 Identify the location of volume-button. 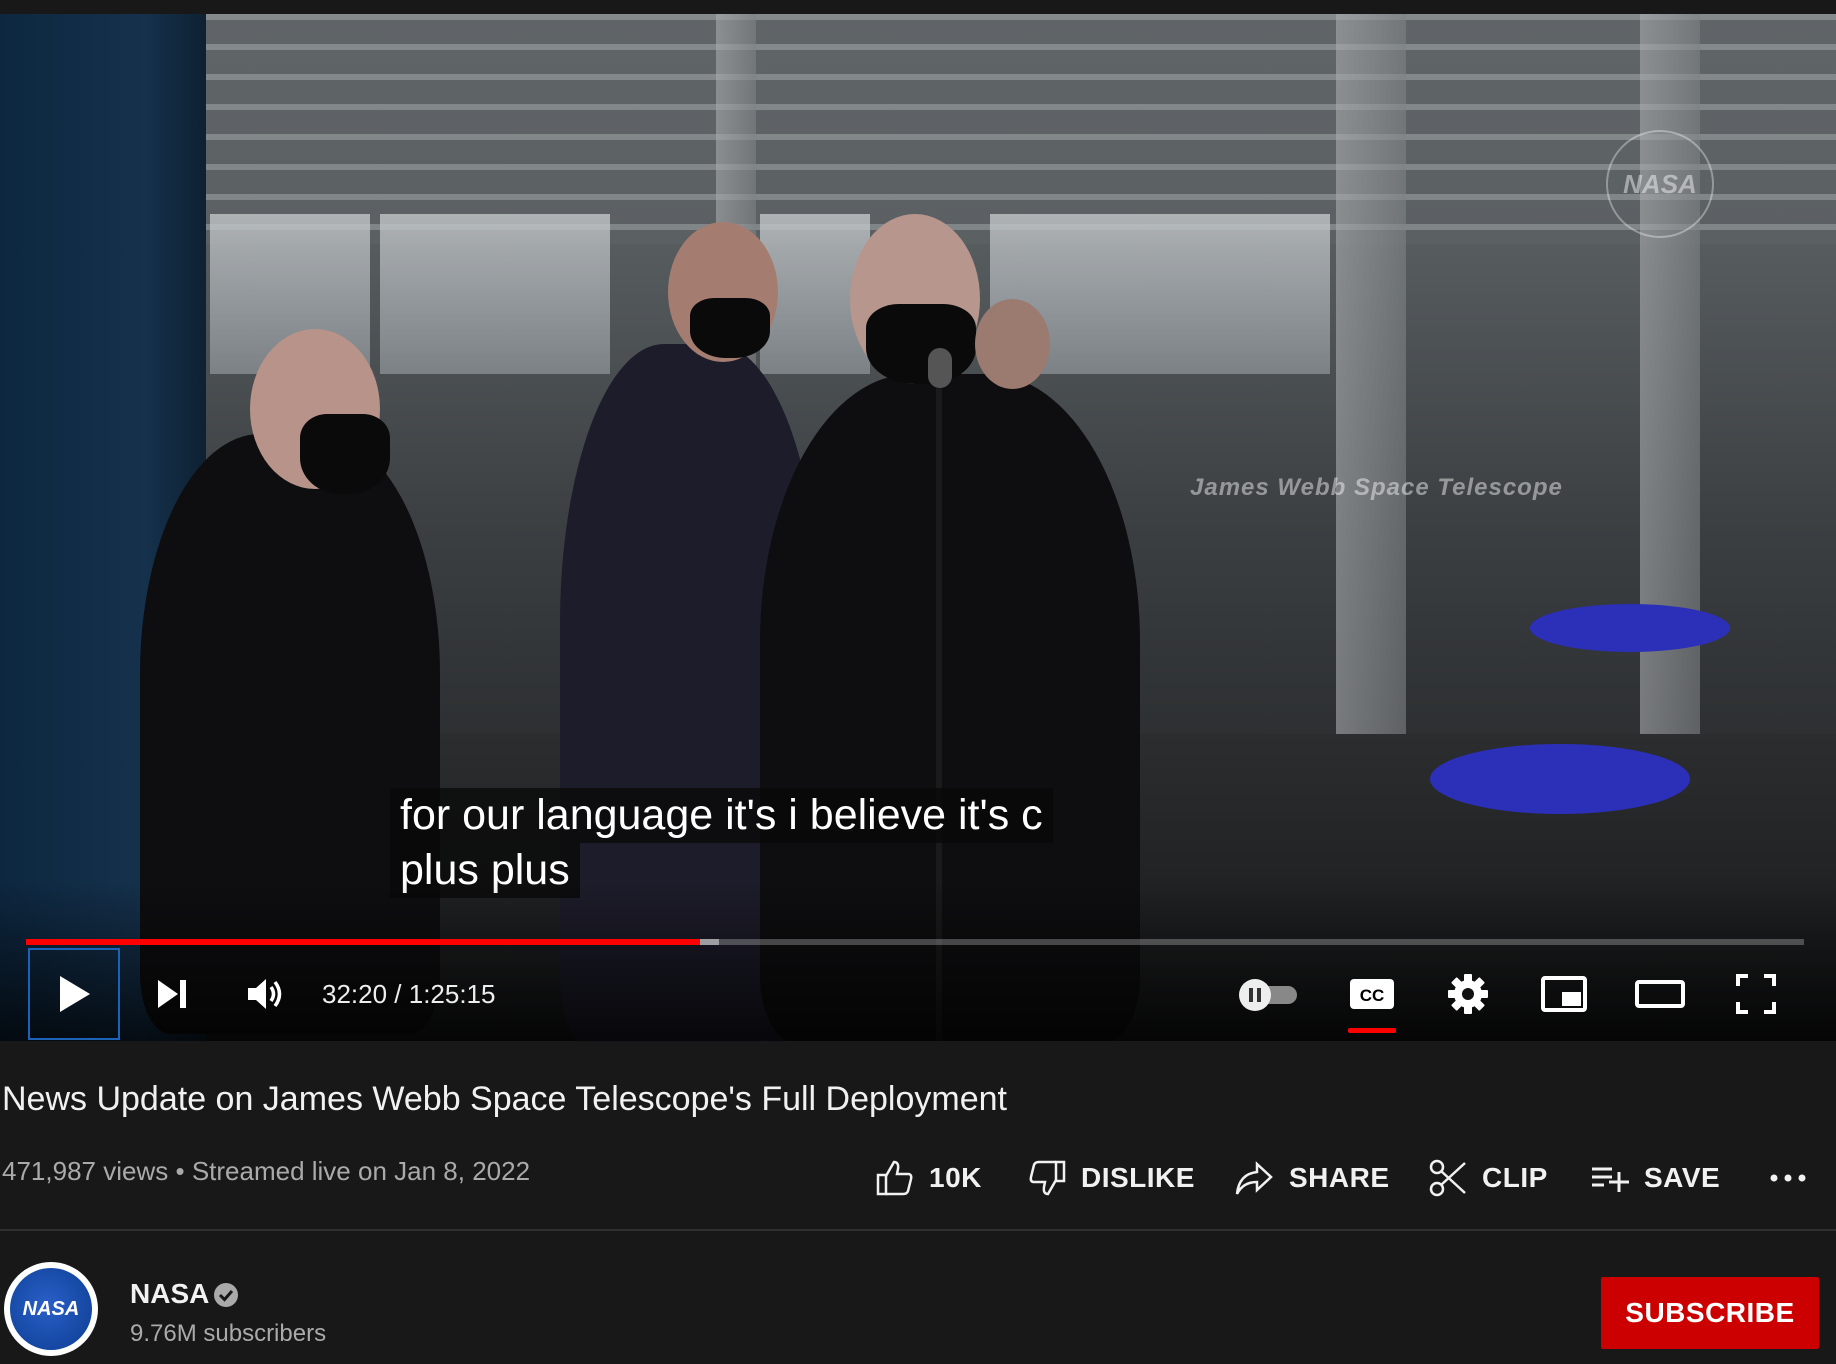
(266, 994).